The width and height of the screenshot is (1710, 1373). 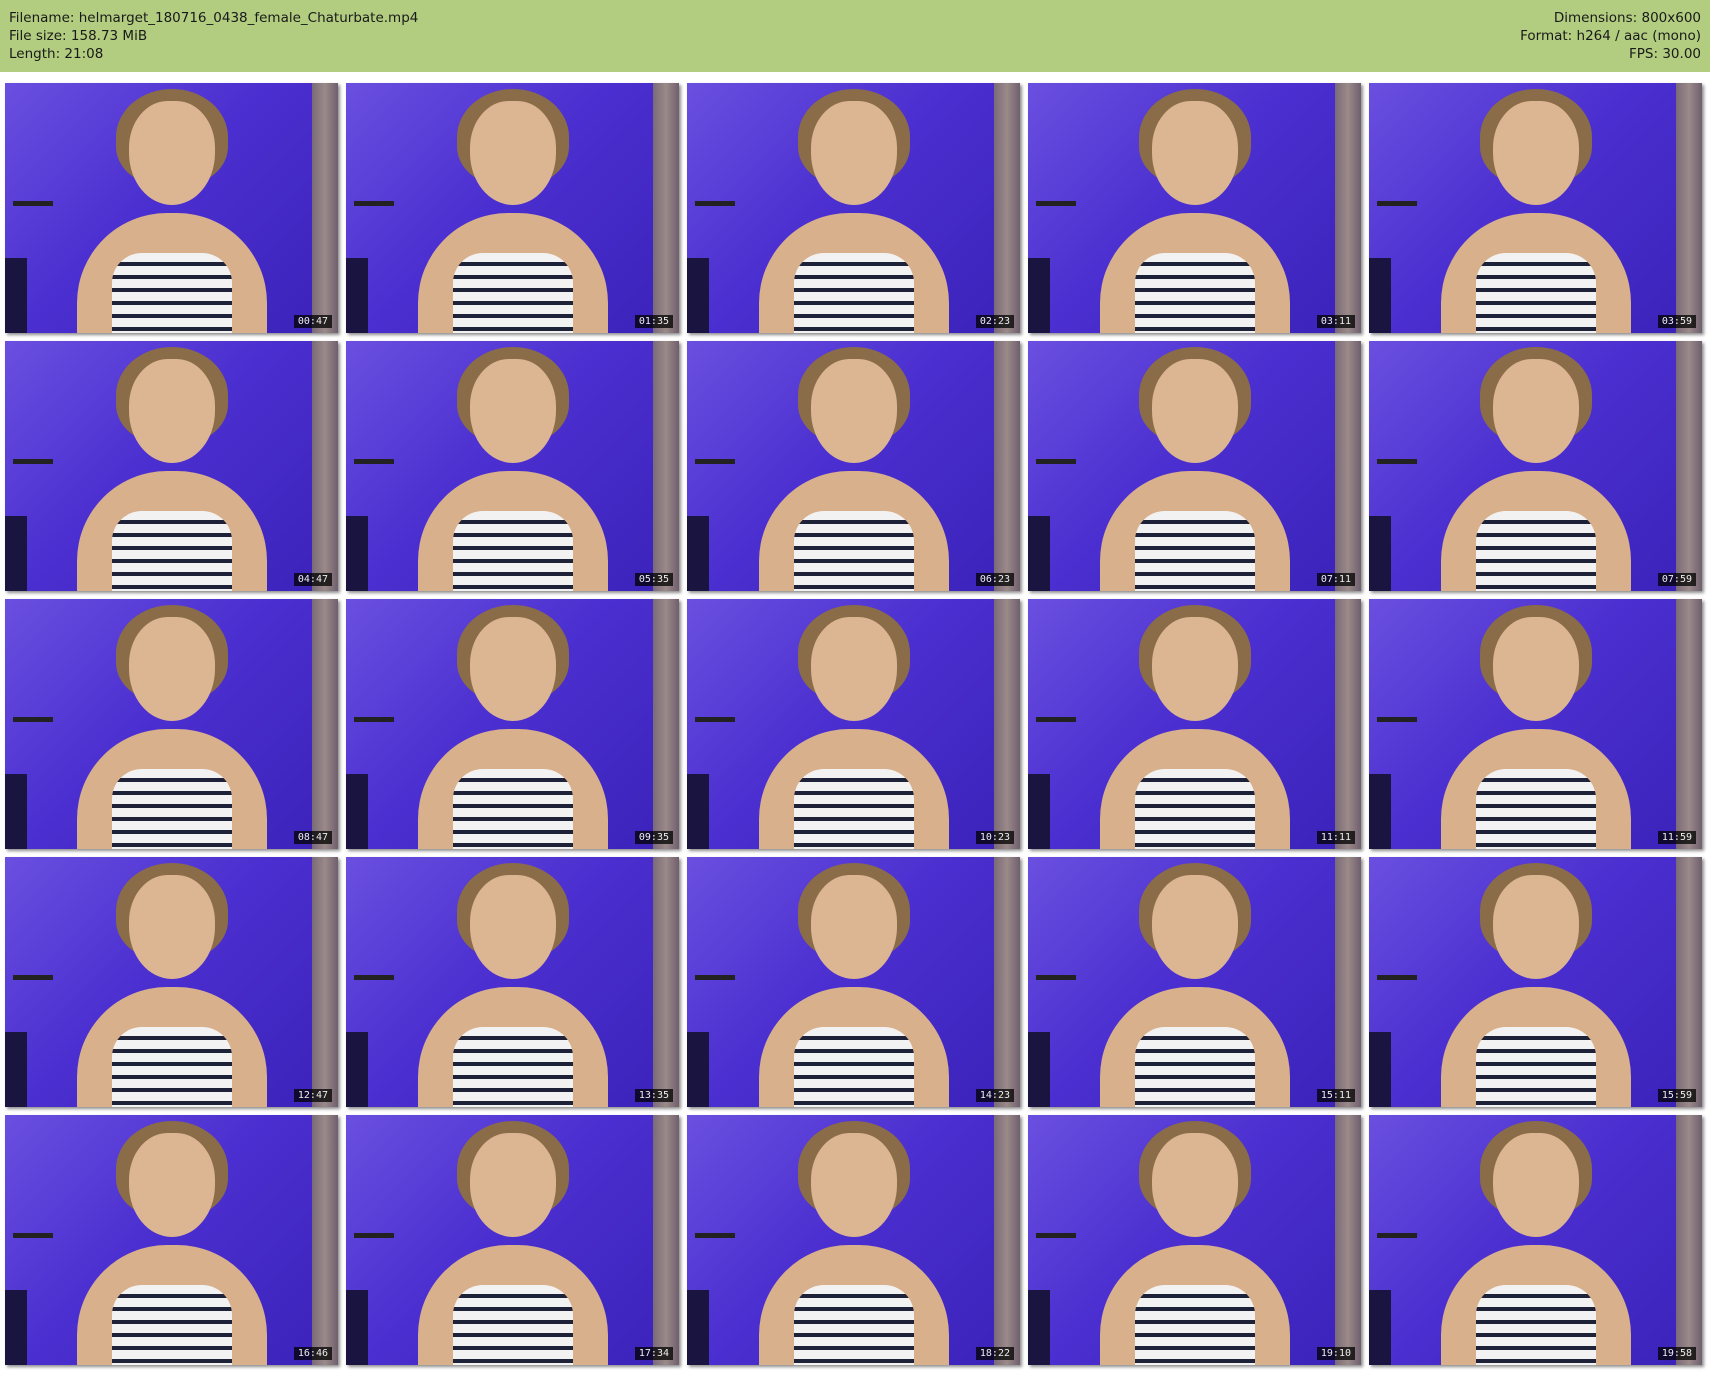 I want to click on timestamp: 04:47, so click(x=312, y=579).